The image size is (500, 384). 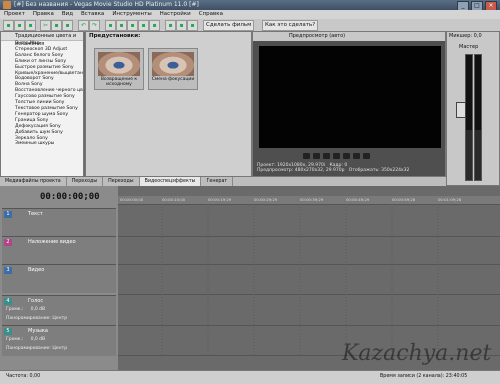 What do you see at coordinates (42, 39) in the screenshot?
I see `effects-category-header: Традиционные цвета и искажения` at bounding box center [42, 39].